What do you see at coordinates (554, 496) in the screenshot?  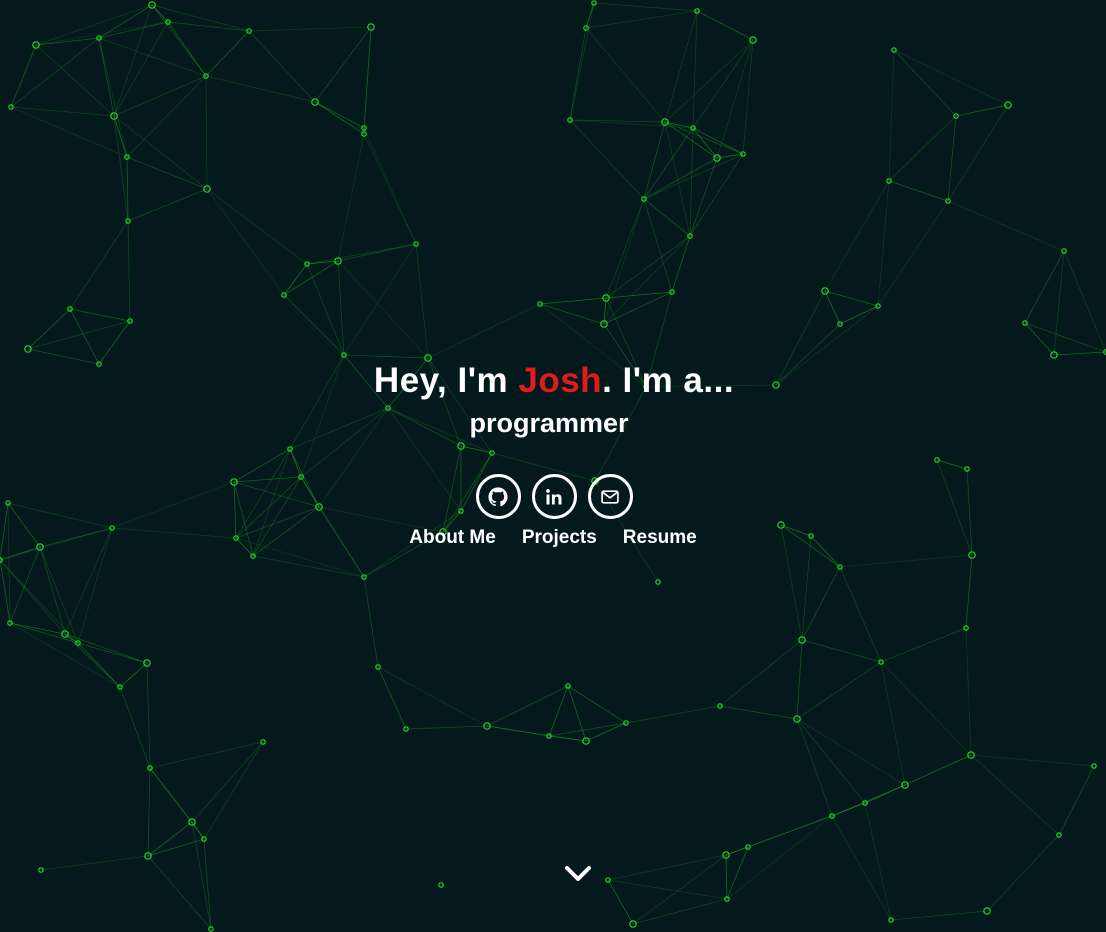 I see `linkedin-link` at bounding box center [554, 496].